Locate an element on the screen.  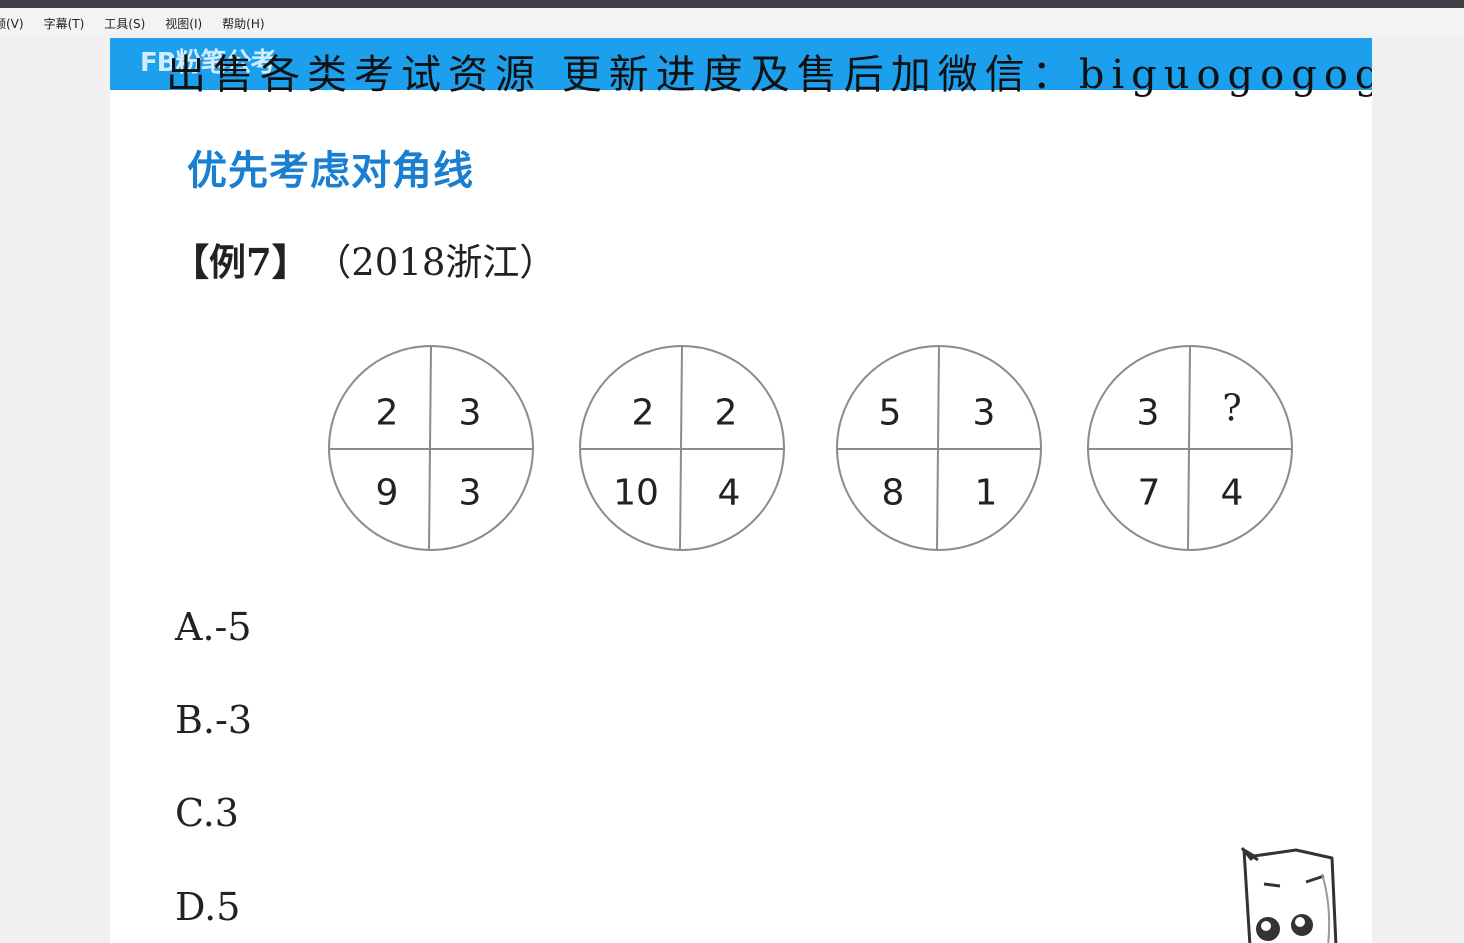
menu-help: 帮助(H) is located at coordinates (243, 23).